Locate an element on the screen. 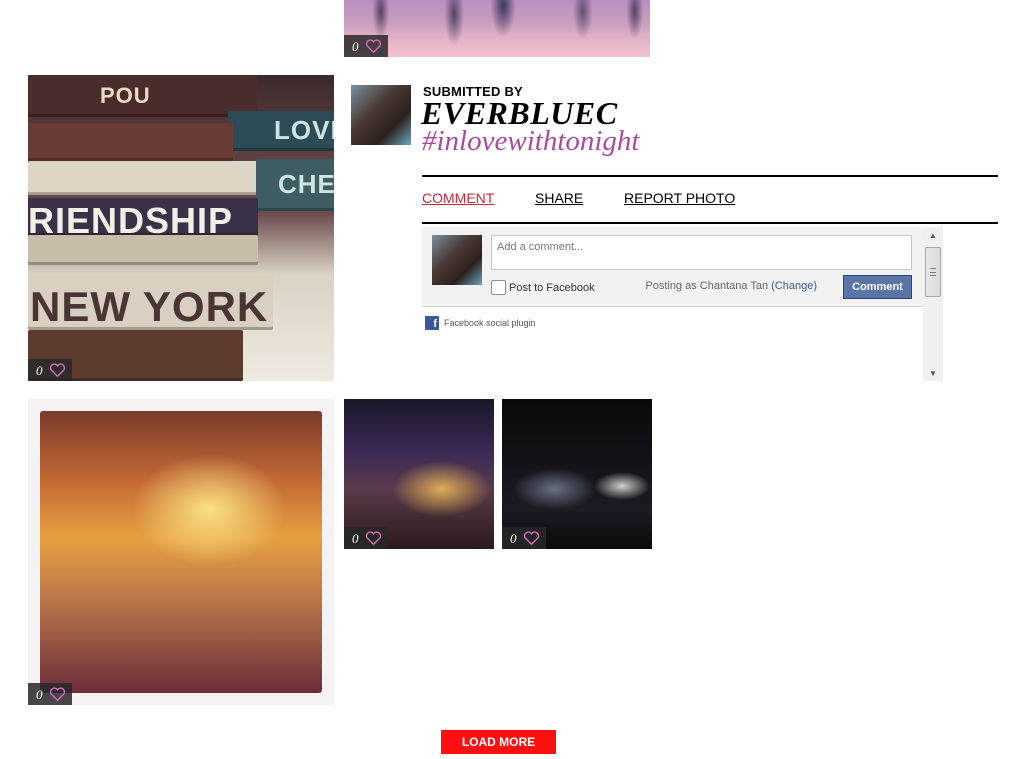 The image size is (1011, 759). submitter-avatar is located at coordinates (381, 115).